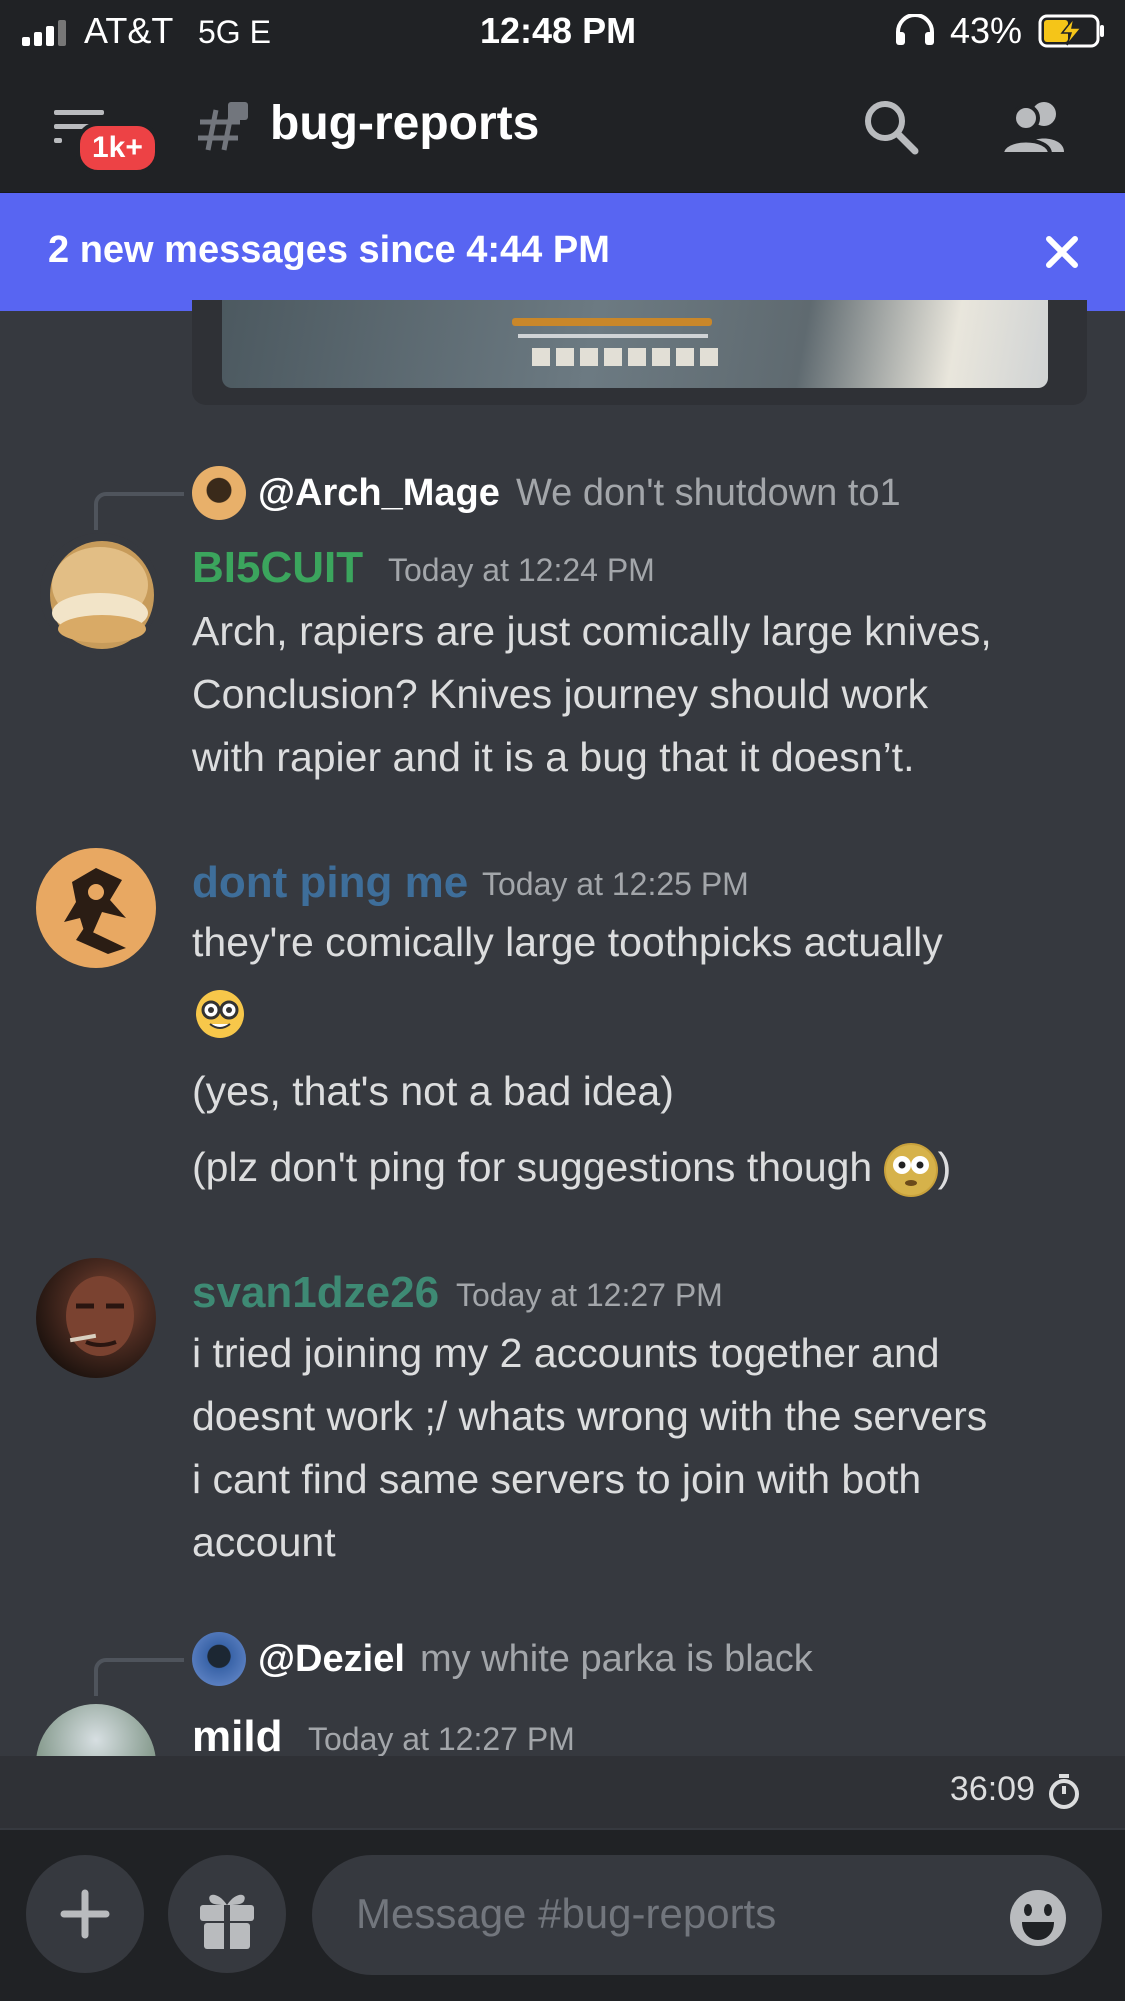  Describe the element at coordinates (521, 570) in the screenshot. I see `message-timestamp: Today at 12:24 PM` at that location.